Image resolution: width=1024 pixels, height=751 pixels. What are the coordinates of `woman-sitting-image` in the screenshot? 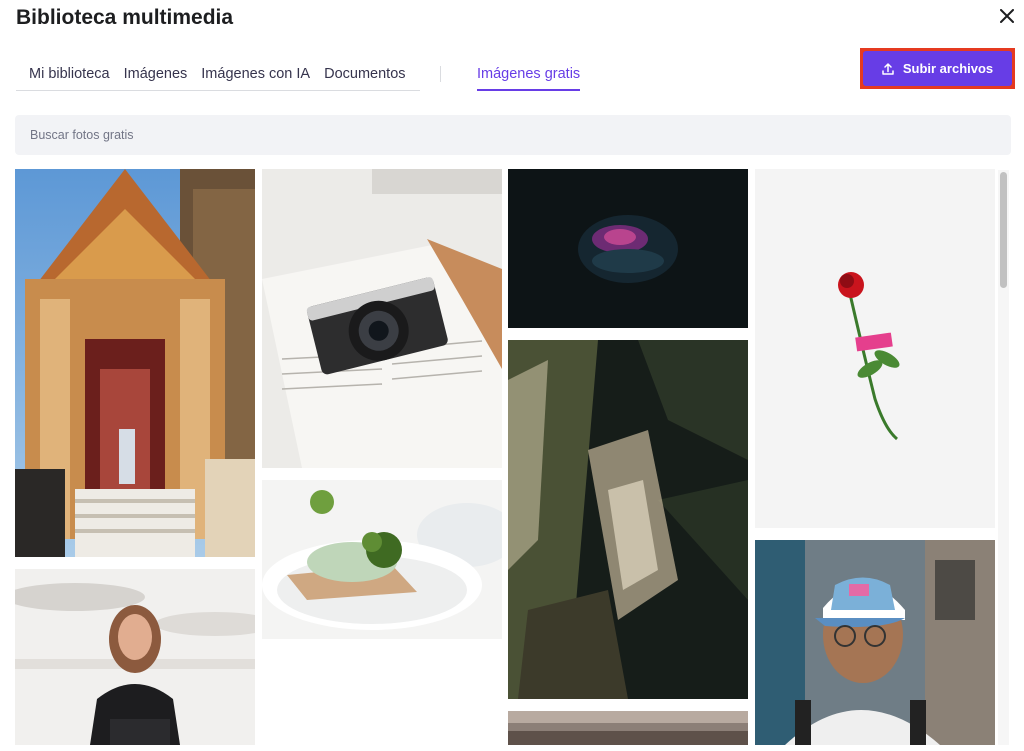 It's located at (135, 657).